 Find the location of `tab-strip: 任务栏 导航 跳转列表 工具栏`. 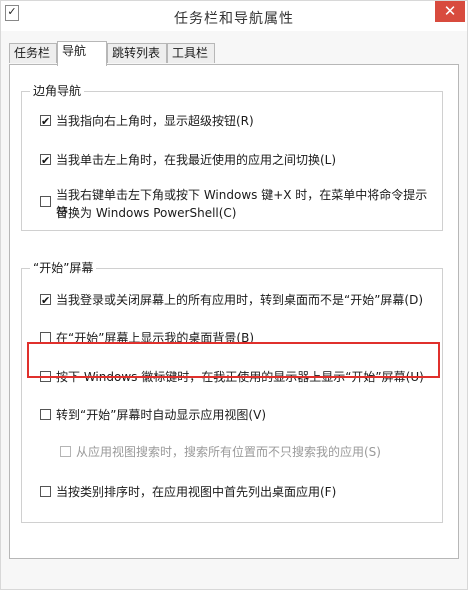

tab-strip: 任务栏 导航 跳转列表 工具栏 is located at coordinates (234, 53).